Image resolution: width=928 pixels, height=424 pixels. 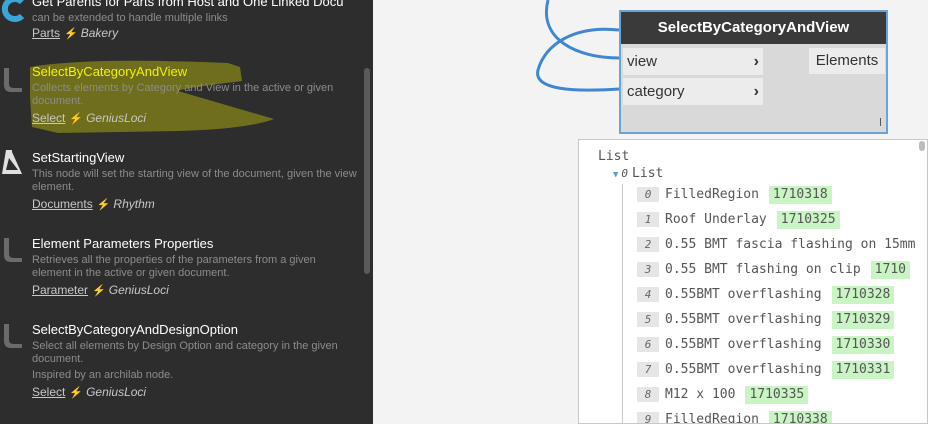 I want to click on port-label: view, so click(x=642, y=61).